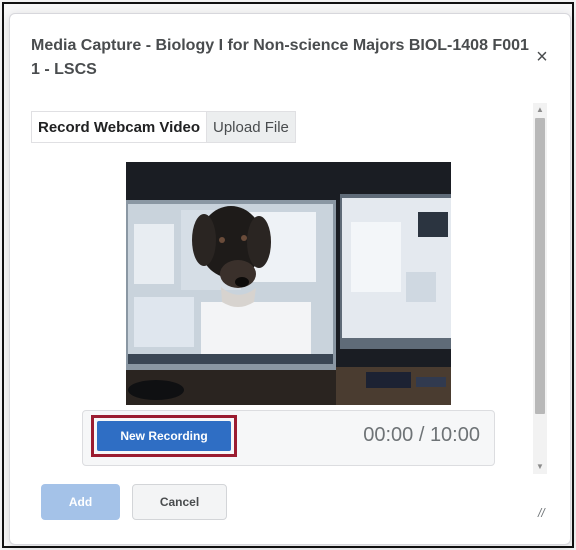  What do you see at coordinates (540, 110) in the screenshot?
I see `scroll-up-icon: ▲` at bounding box center [540, 110].